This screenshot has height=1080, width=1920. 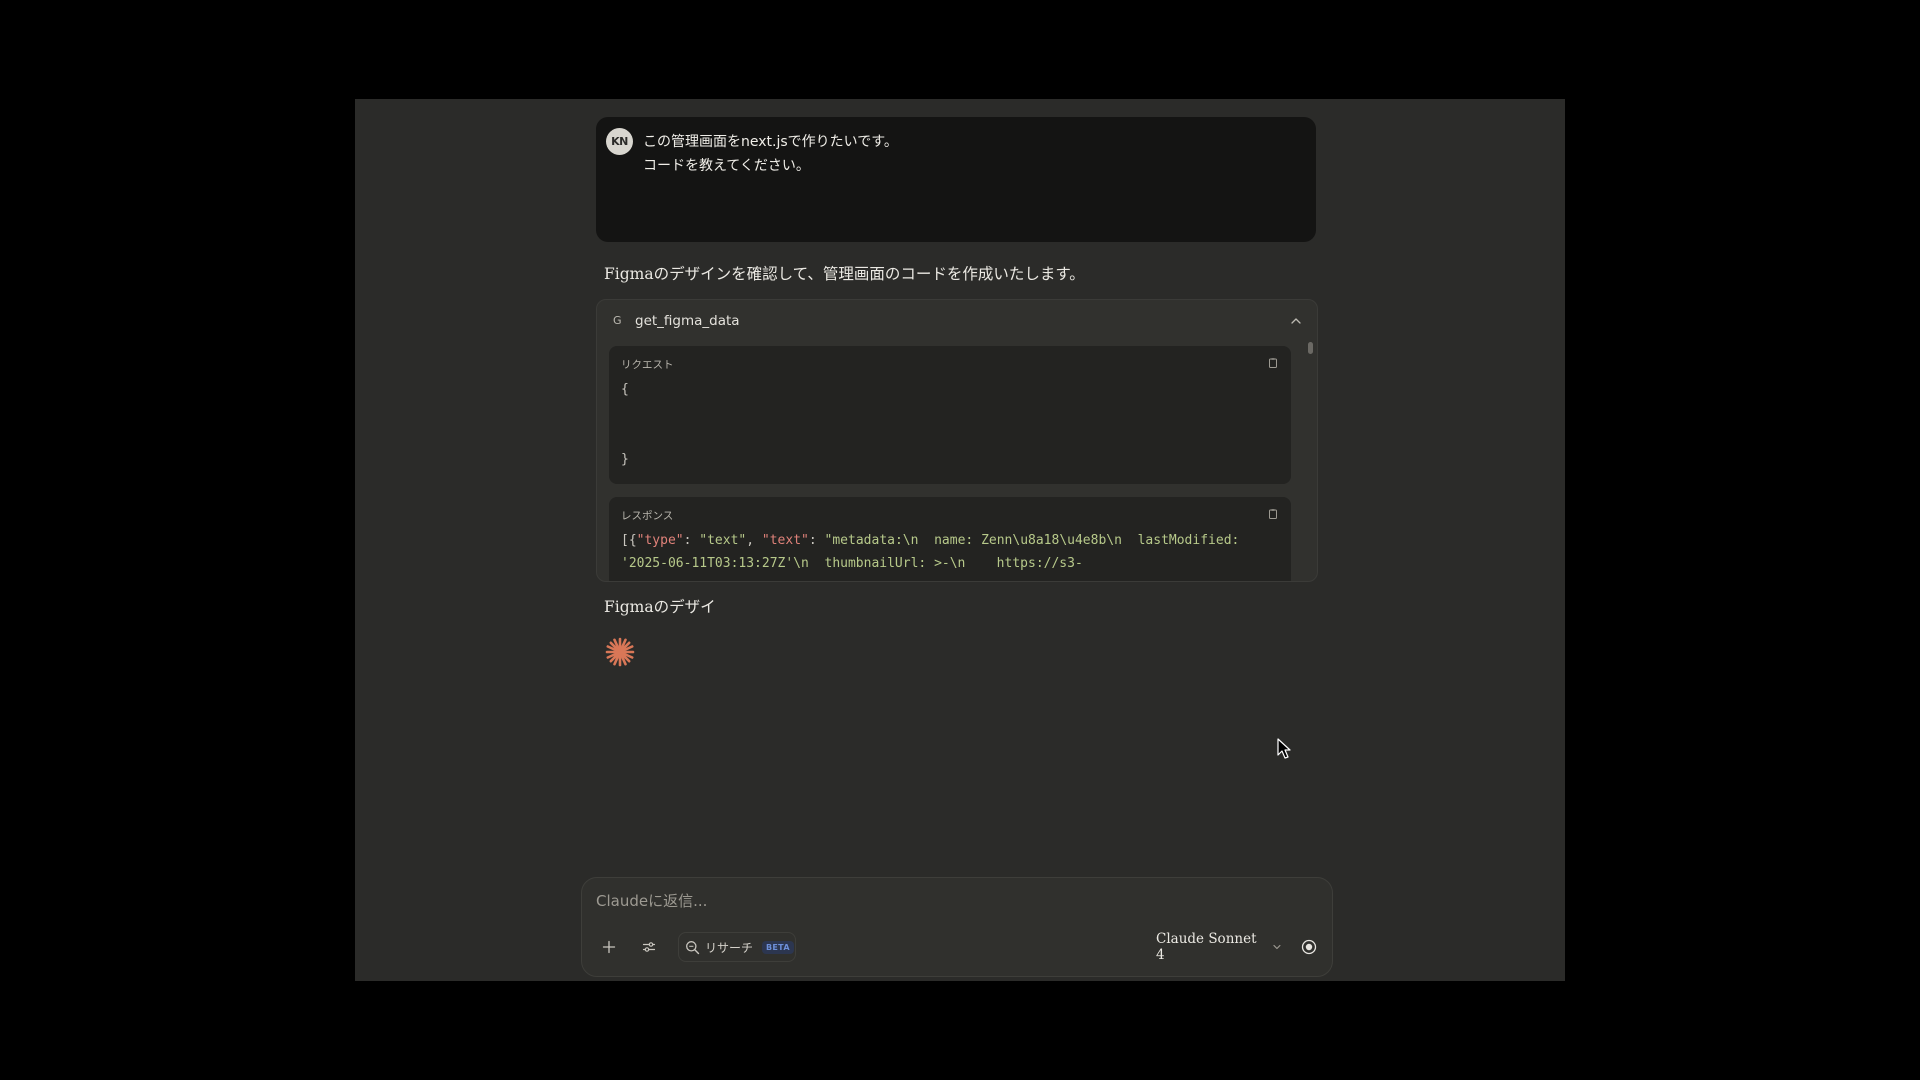 What do you see at coordinates (957, 322) in the screenshot?
I see `tool-call-header: G get_figma_data` at bounding box center [957, 322].